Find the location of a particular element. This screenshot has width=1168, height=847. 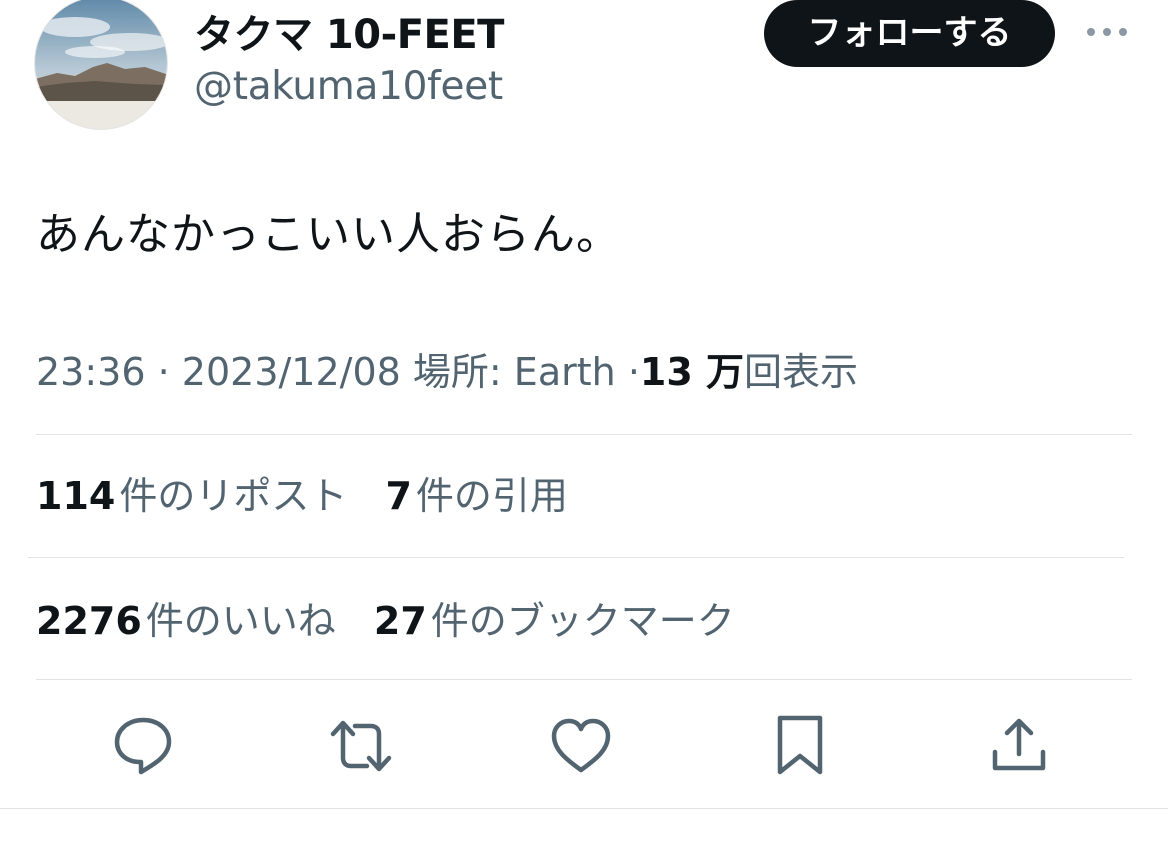

repost-icon is located at coordinates (361, 746).